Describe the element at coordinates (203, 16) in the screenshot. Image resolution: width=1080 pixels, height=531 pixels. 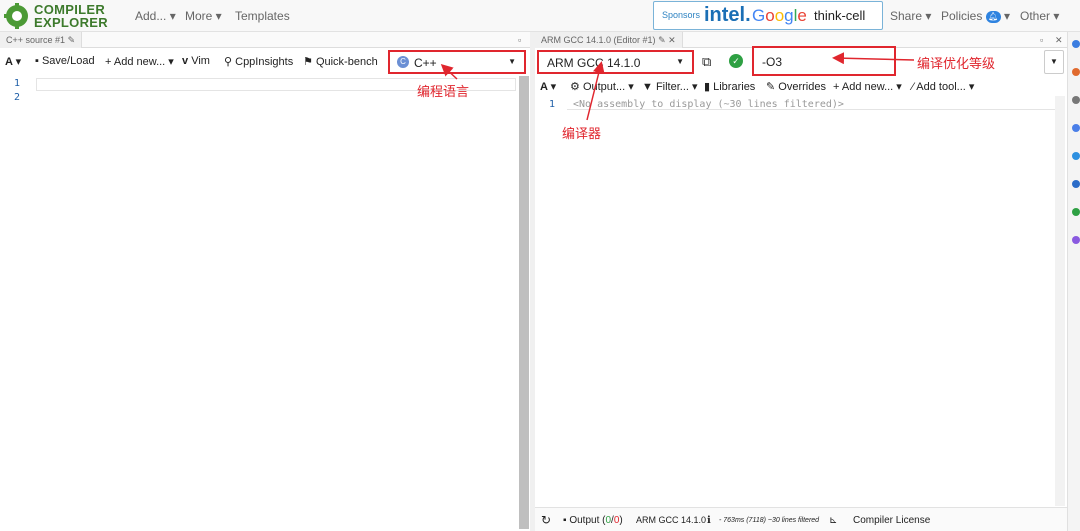
I see `nav-more-menu: More ▾` at that location.